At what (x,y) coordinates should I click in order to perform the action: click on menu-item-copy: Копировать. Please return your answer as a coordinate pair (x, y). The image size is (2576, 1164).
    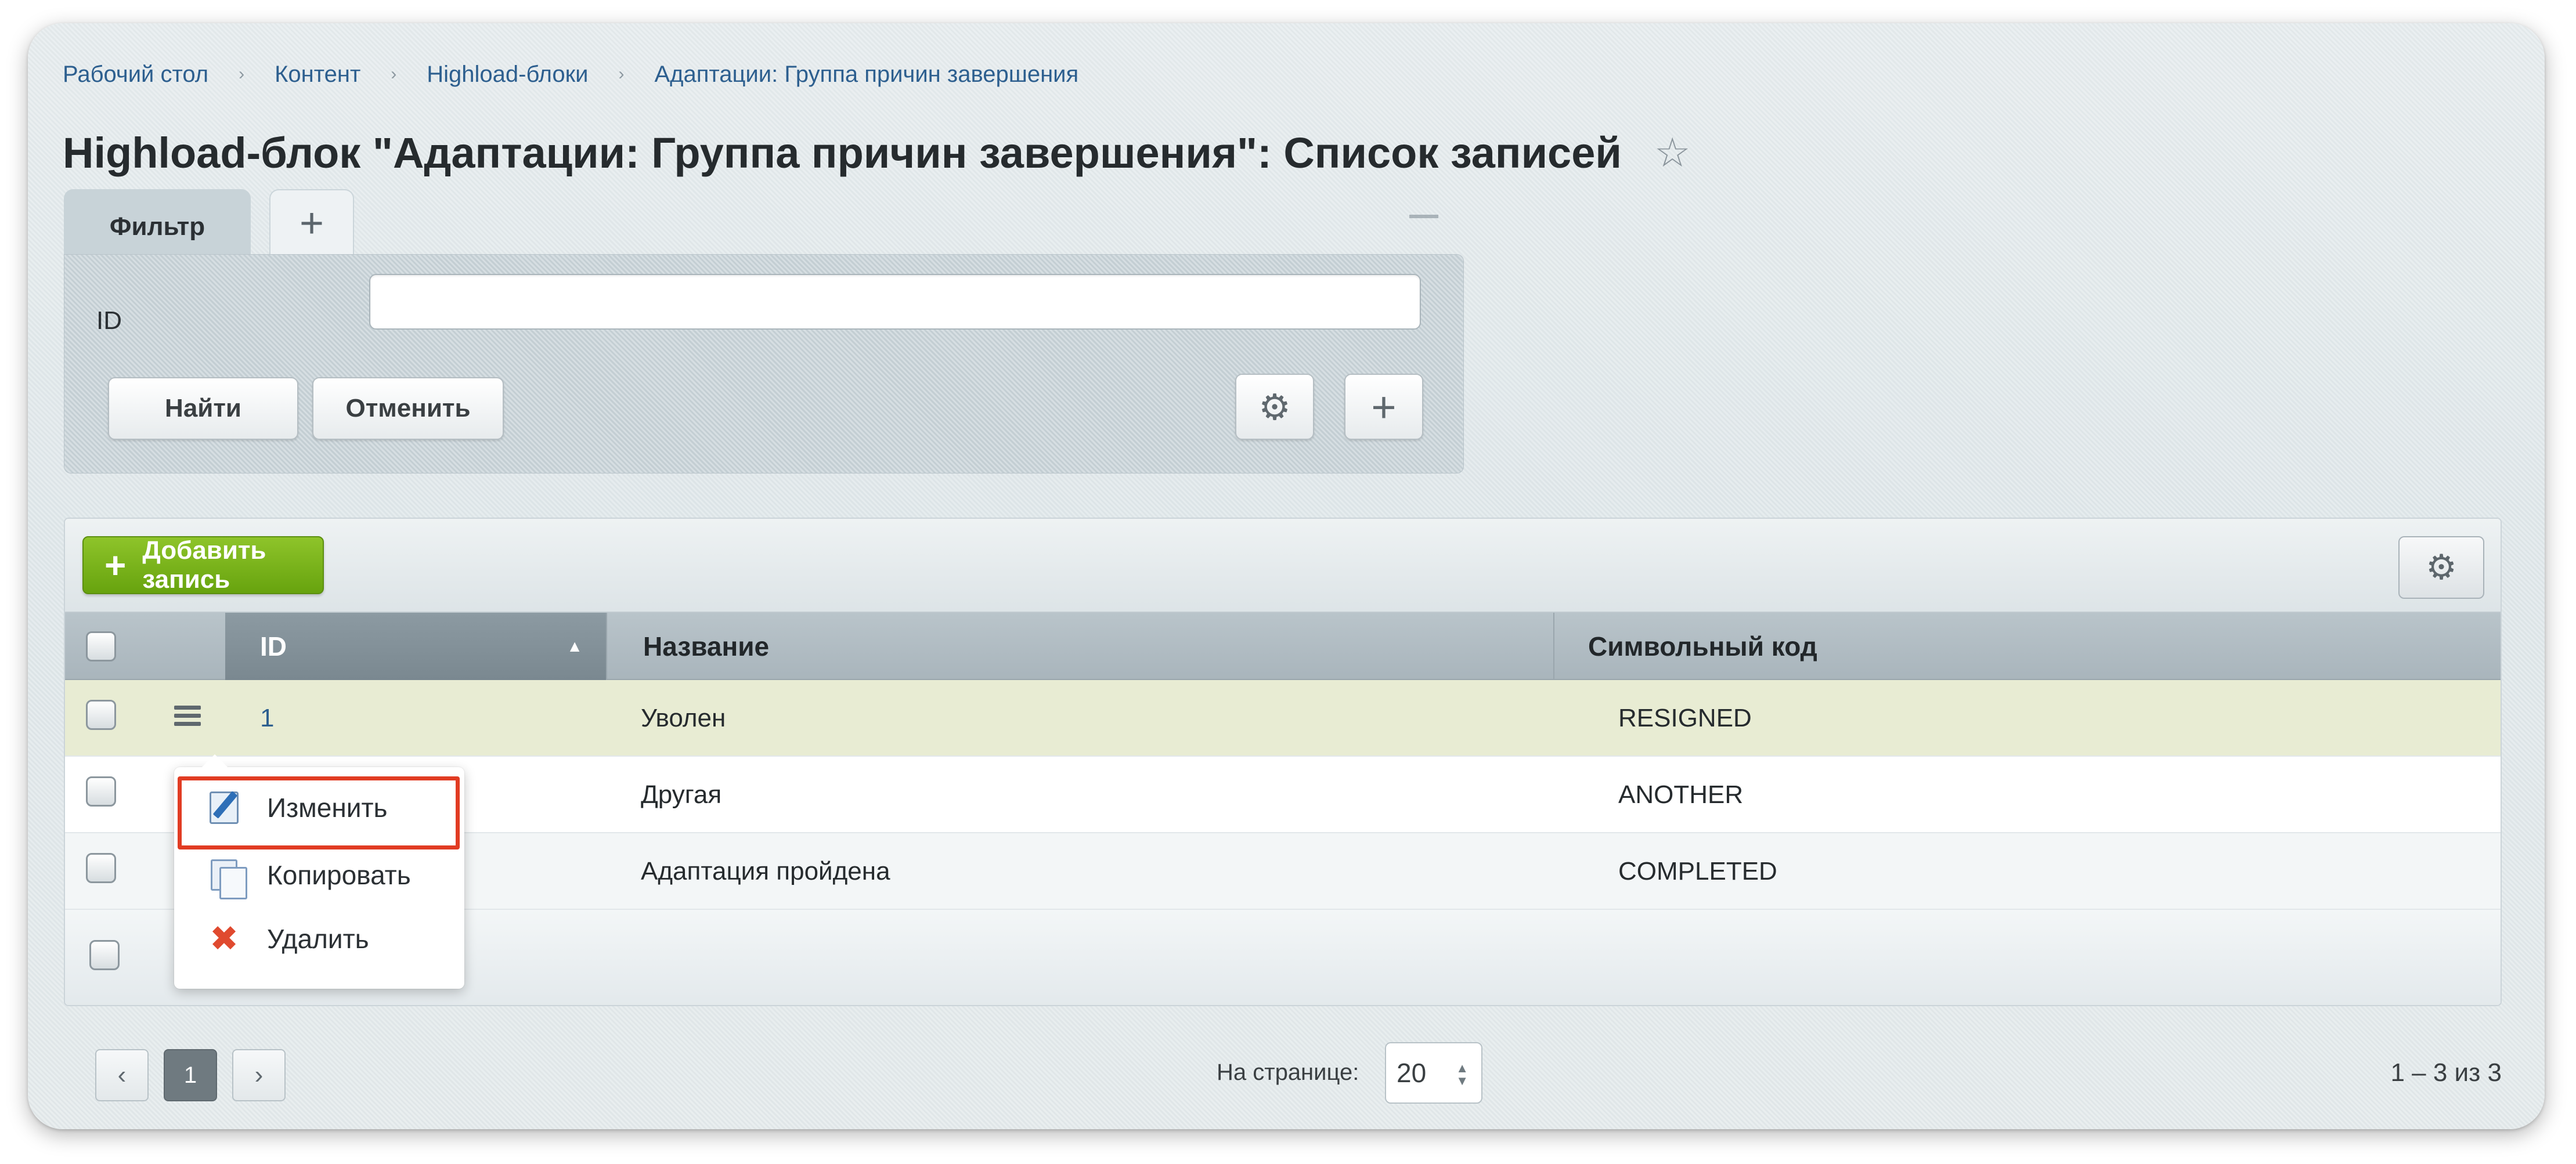
    Looking at the image, I should click on (319, 875).